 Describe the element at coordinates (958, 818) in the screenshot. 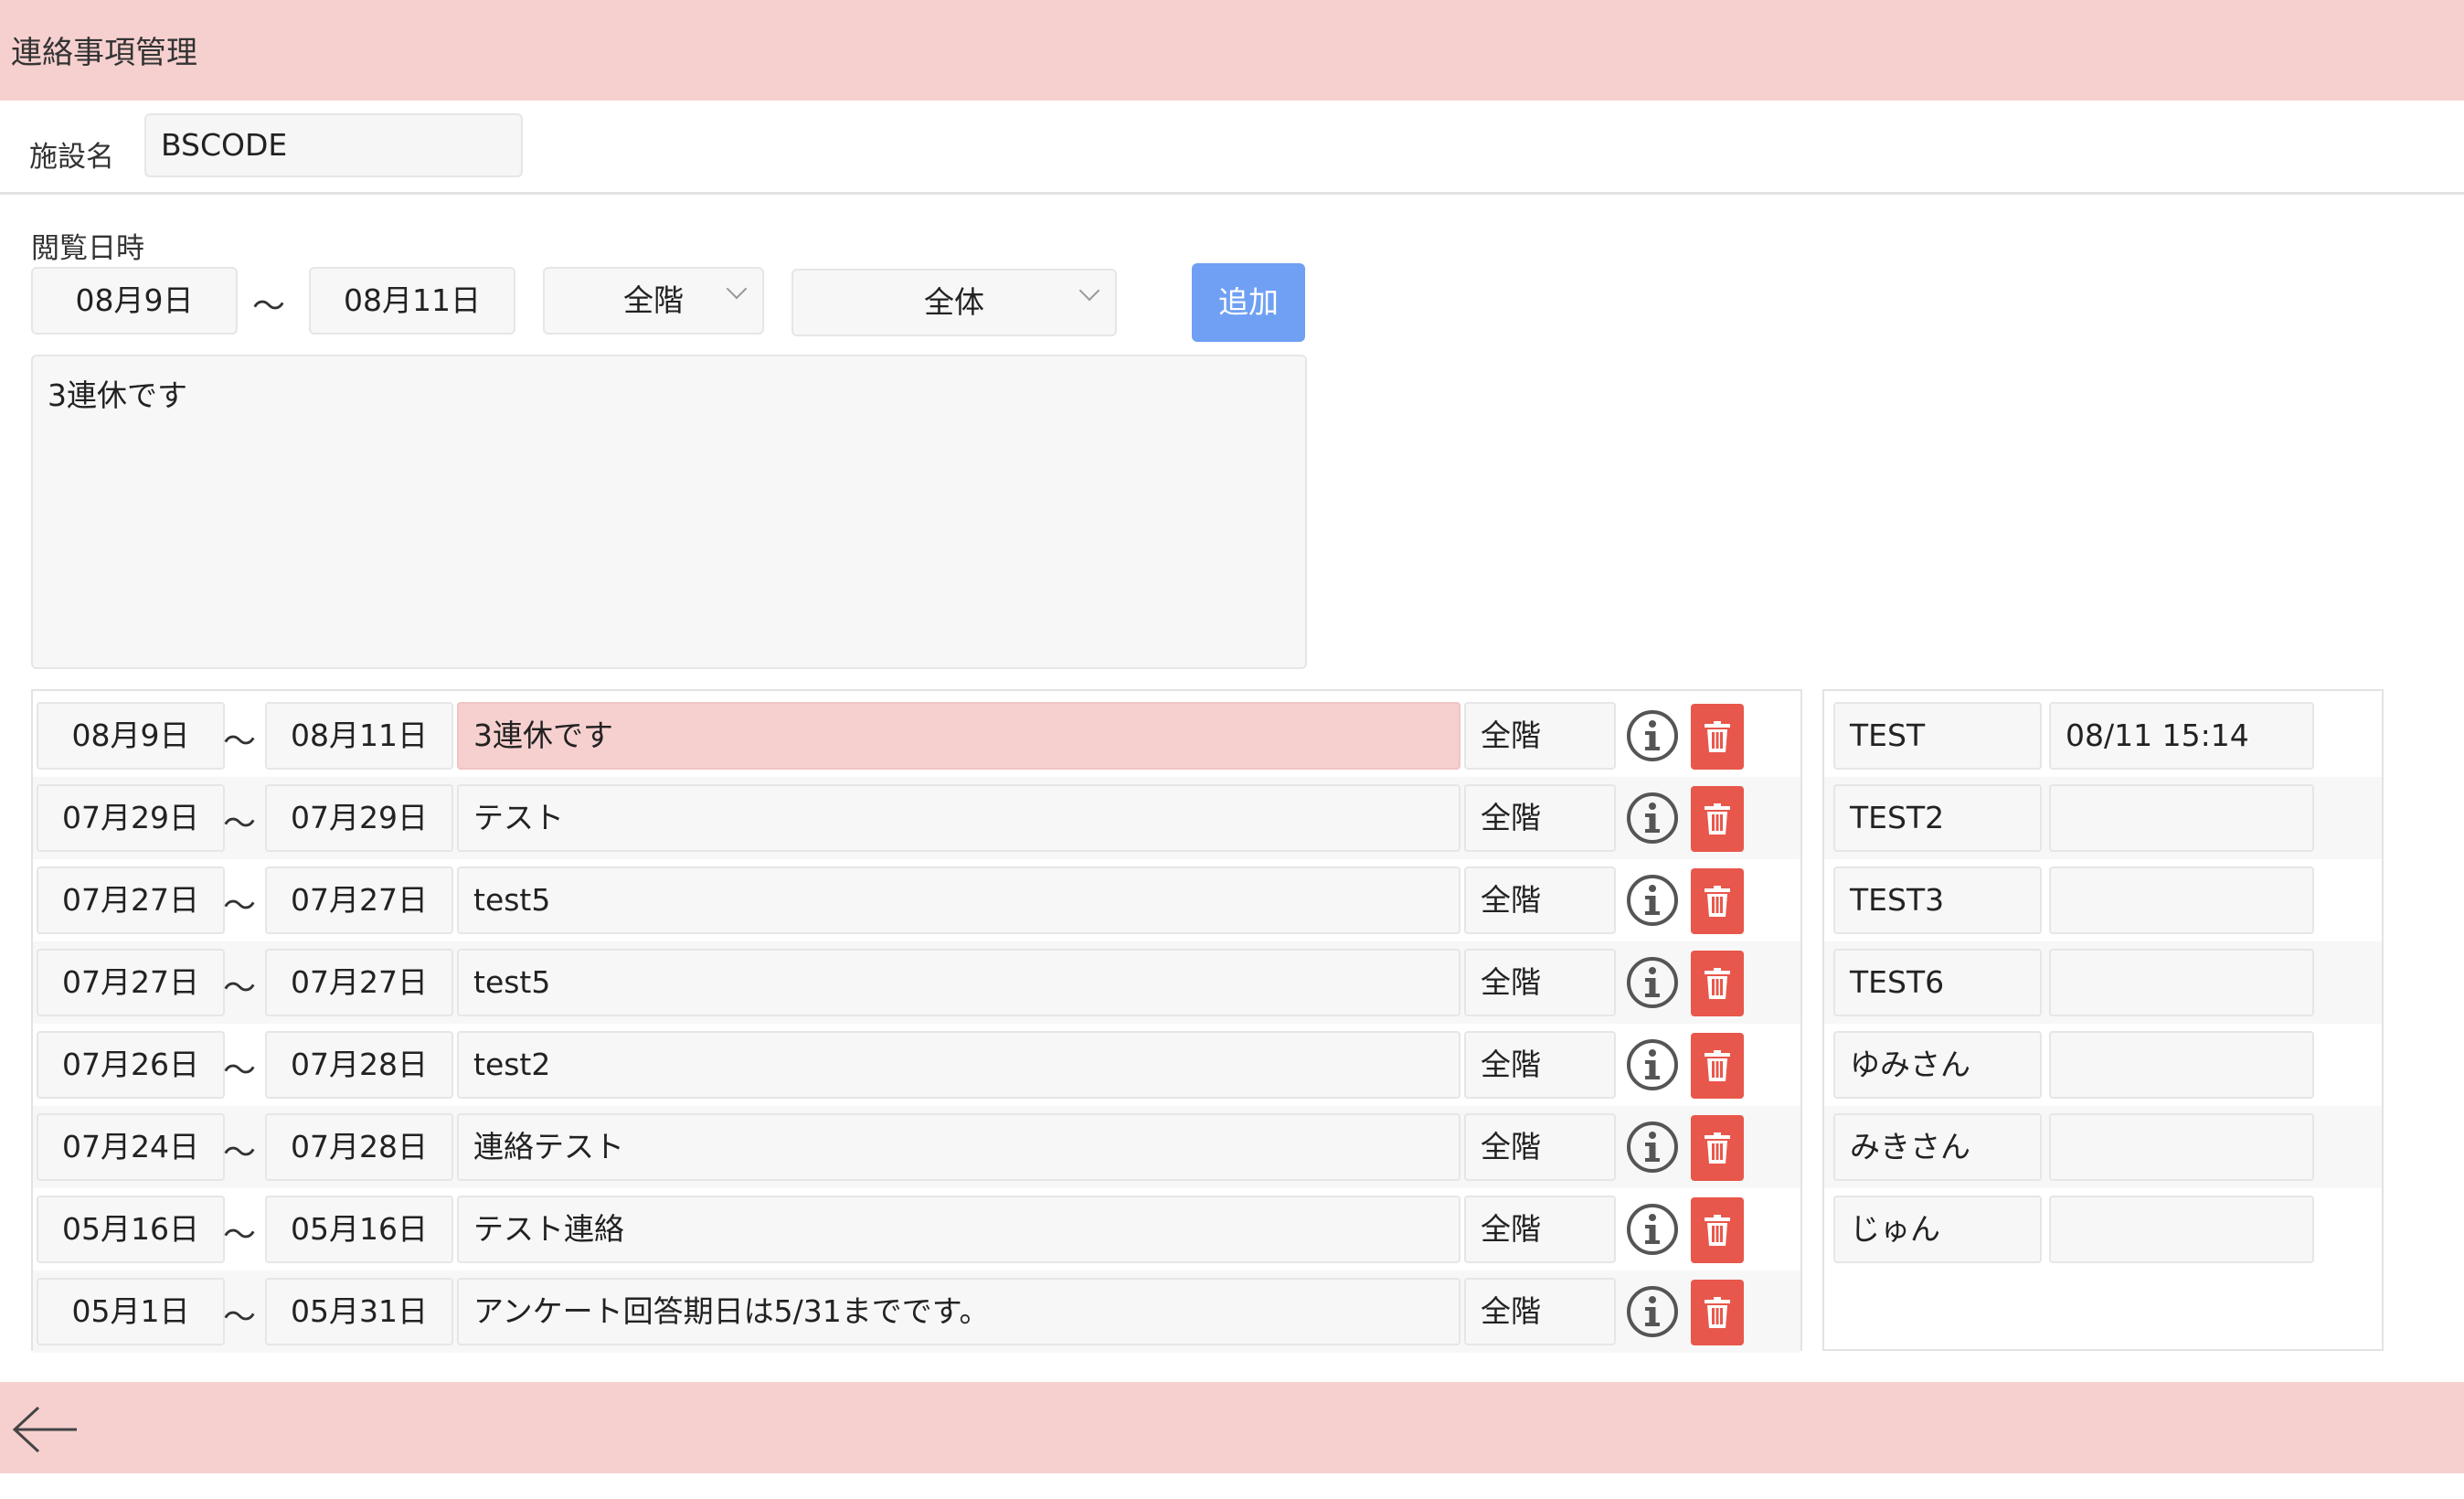

I see `notice-message: テスト` at that location.